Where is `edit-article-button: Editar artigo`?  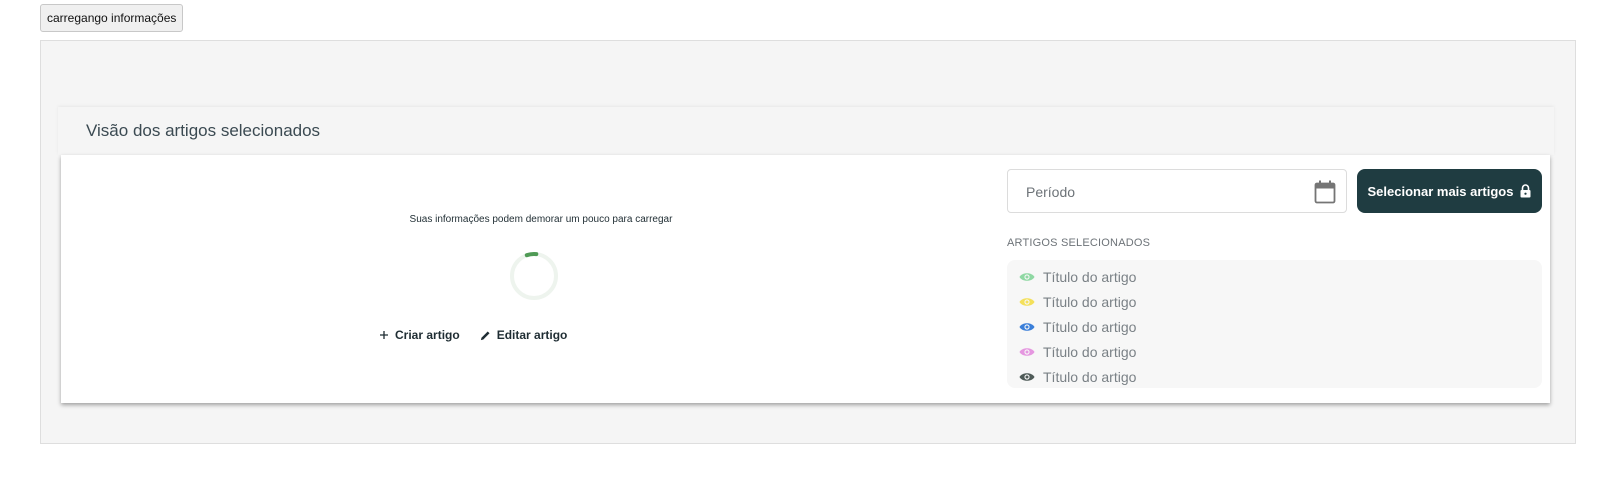 edit-article-button: Editar artigo is located at coordinates (524, 335).